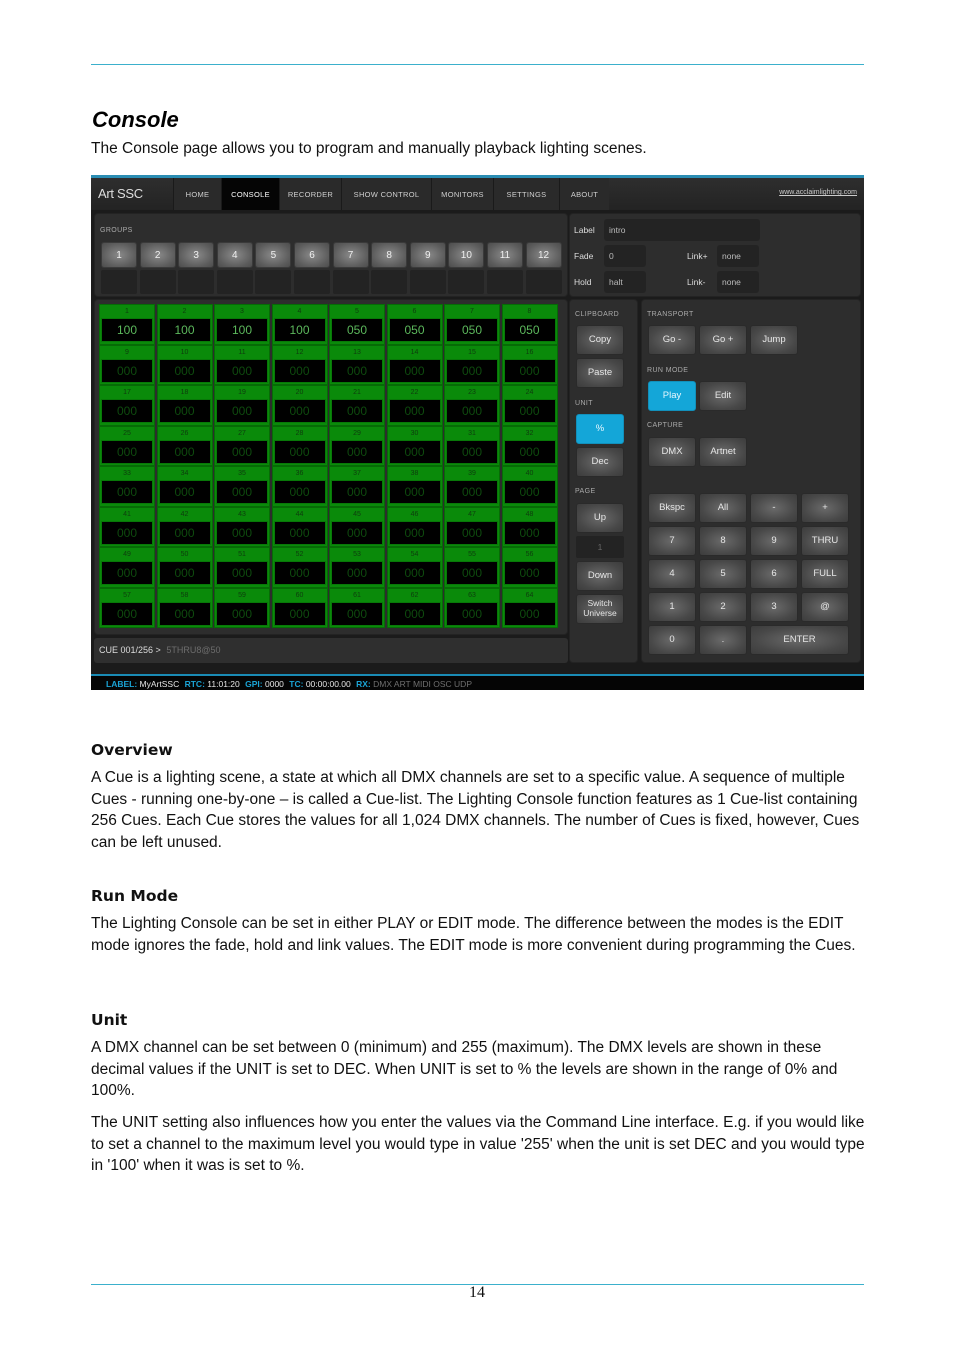  Describe the element at coordinates (127, 567) in the screenshot. I see `channel-cell: 49 000` at that location.